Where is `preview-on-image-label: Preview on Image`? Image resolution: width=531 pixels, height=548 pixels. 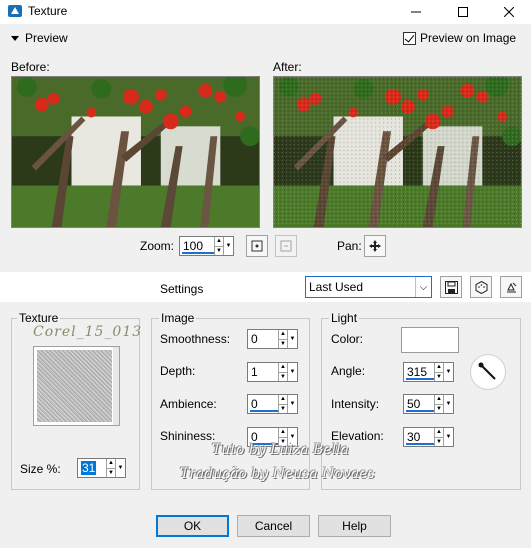 preview-on-image-label: Preview on Image is located at coordinates (468, 38).